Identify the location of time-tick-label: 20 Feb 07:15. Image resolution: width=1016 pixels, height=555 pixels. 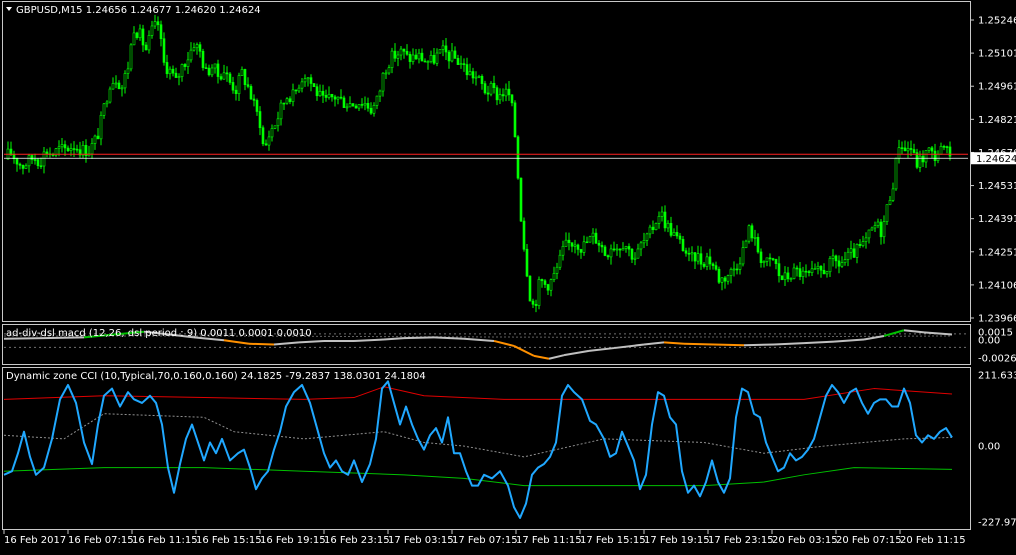
(869, 540).